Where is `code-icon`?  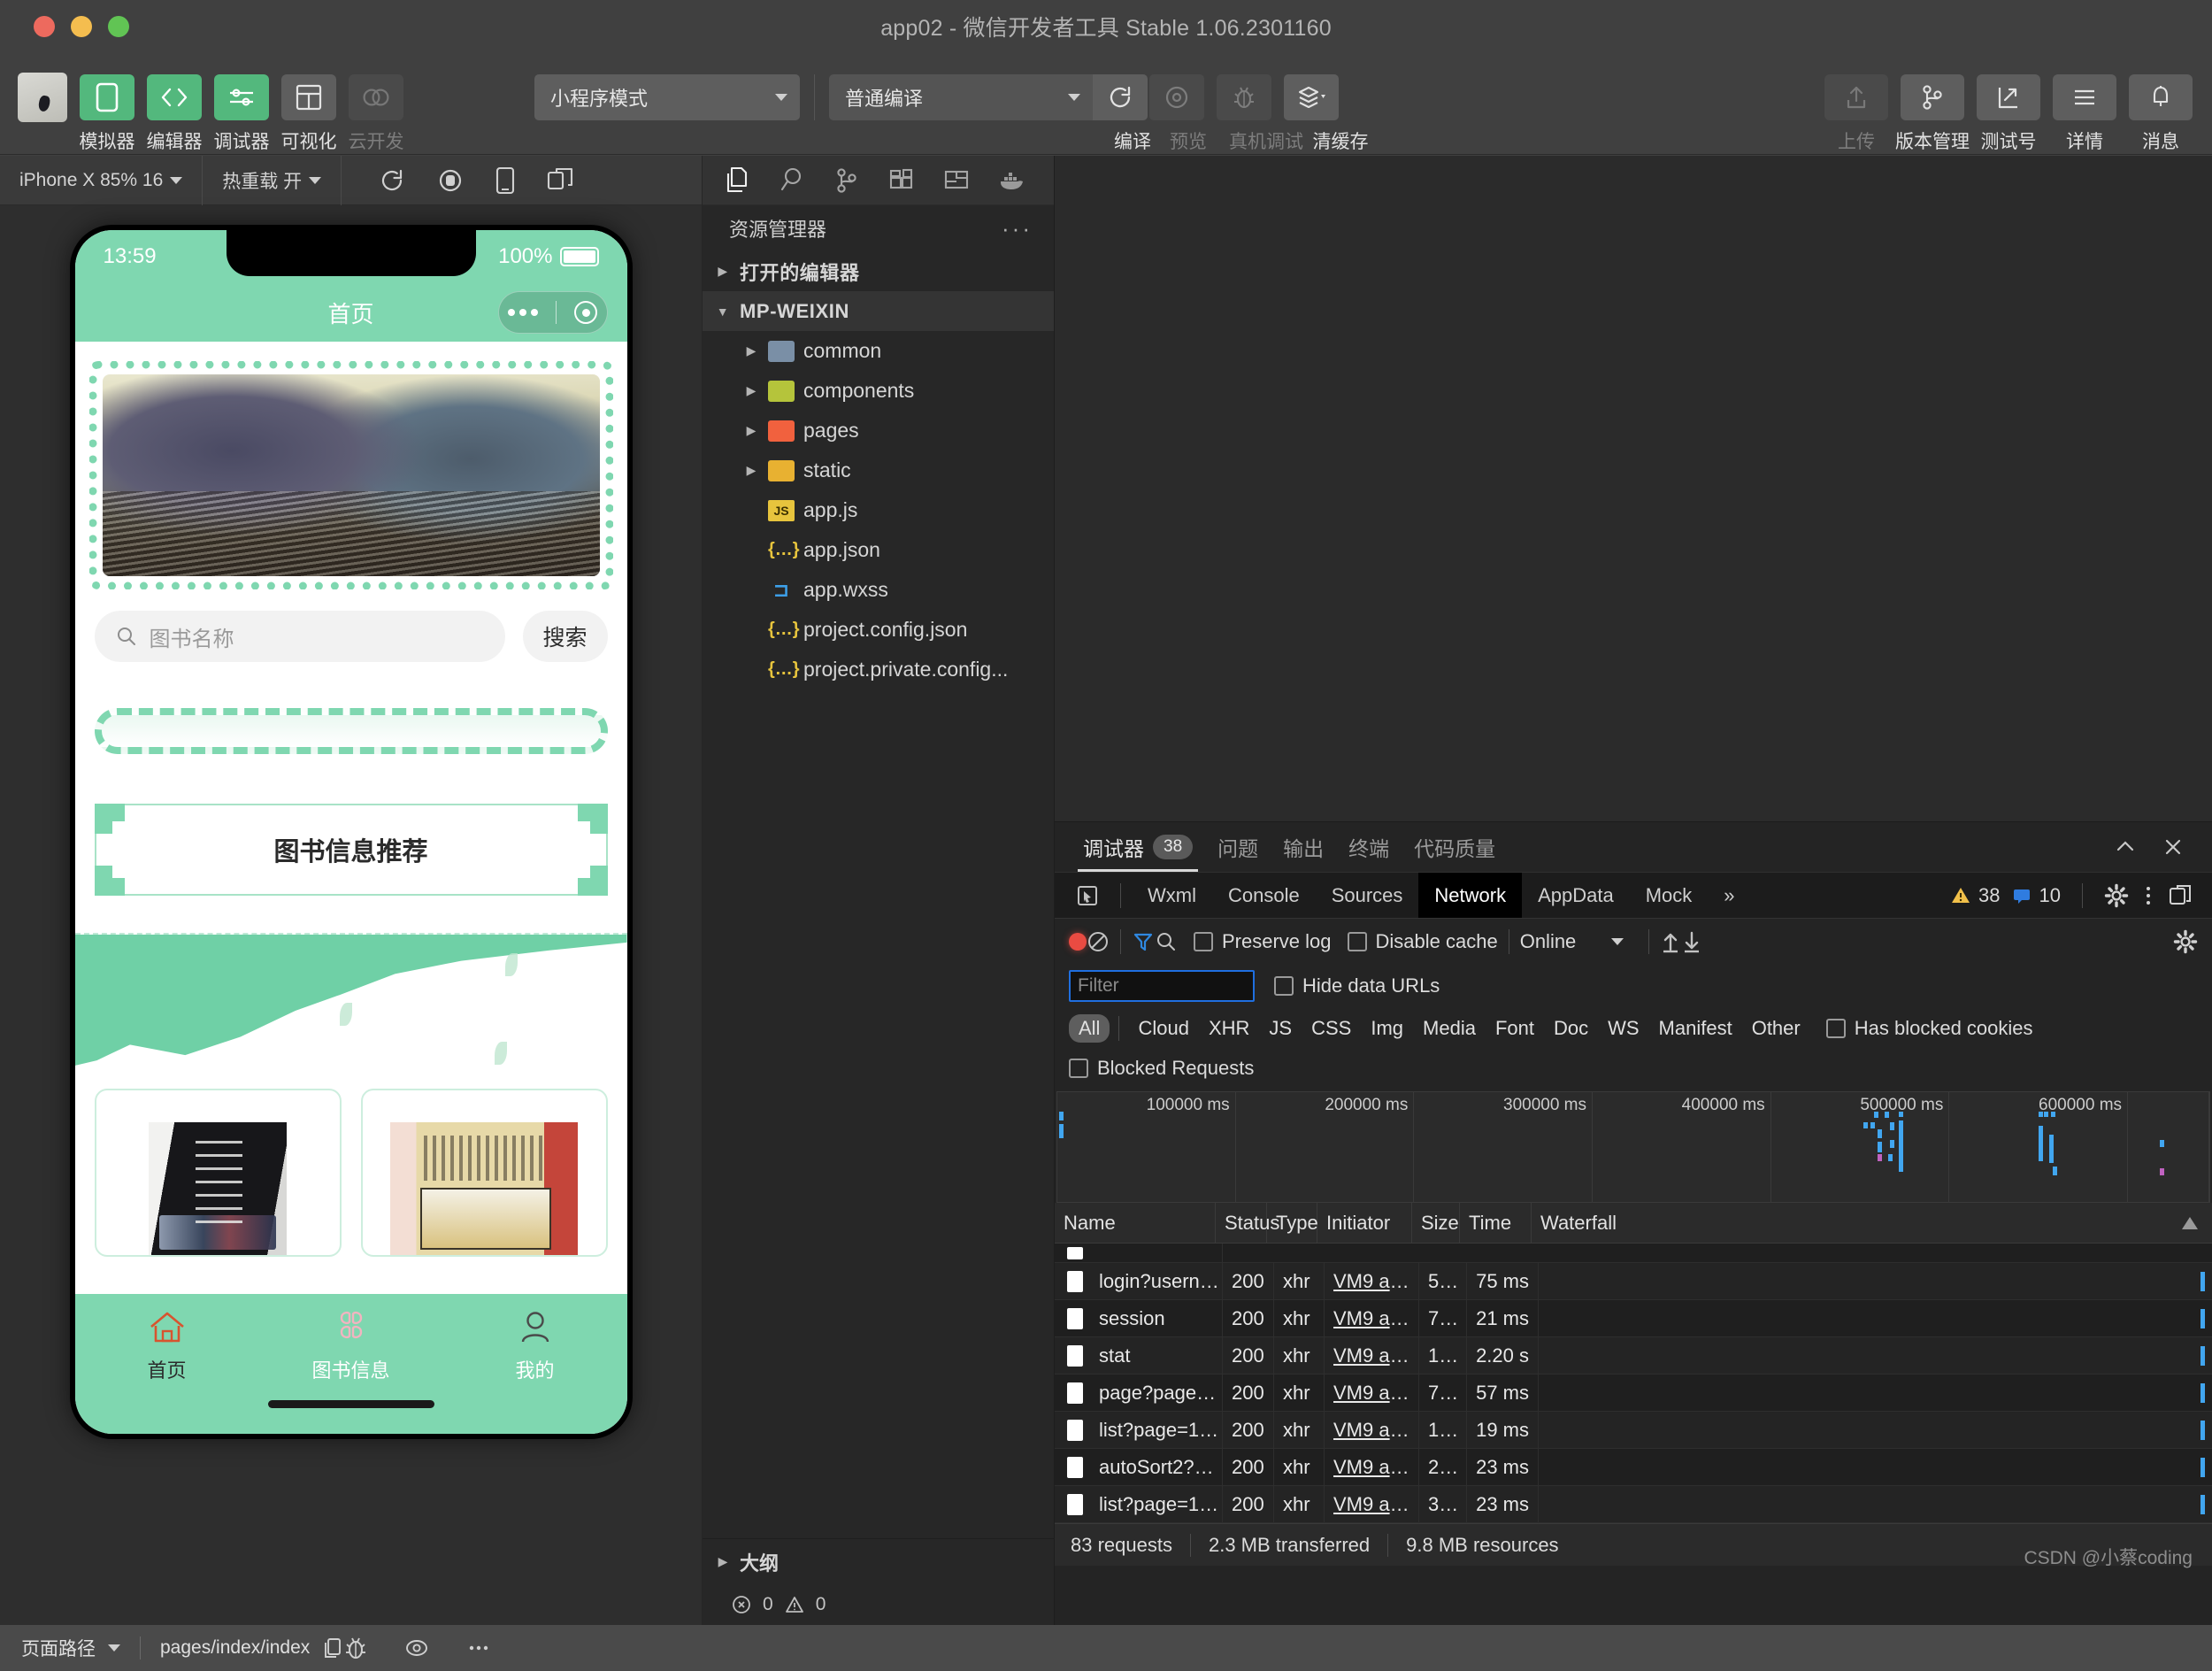
code-icon is located at coordinates (175, 97).